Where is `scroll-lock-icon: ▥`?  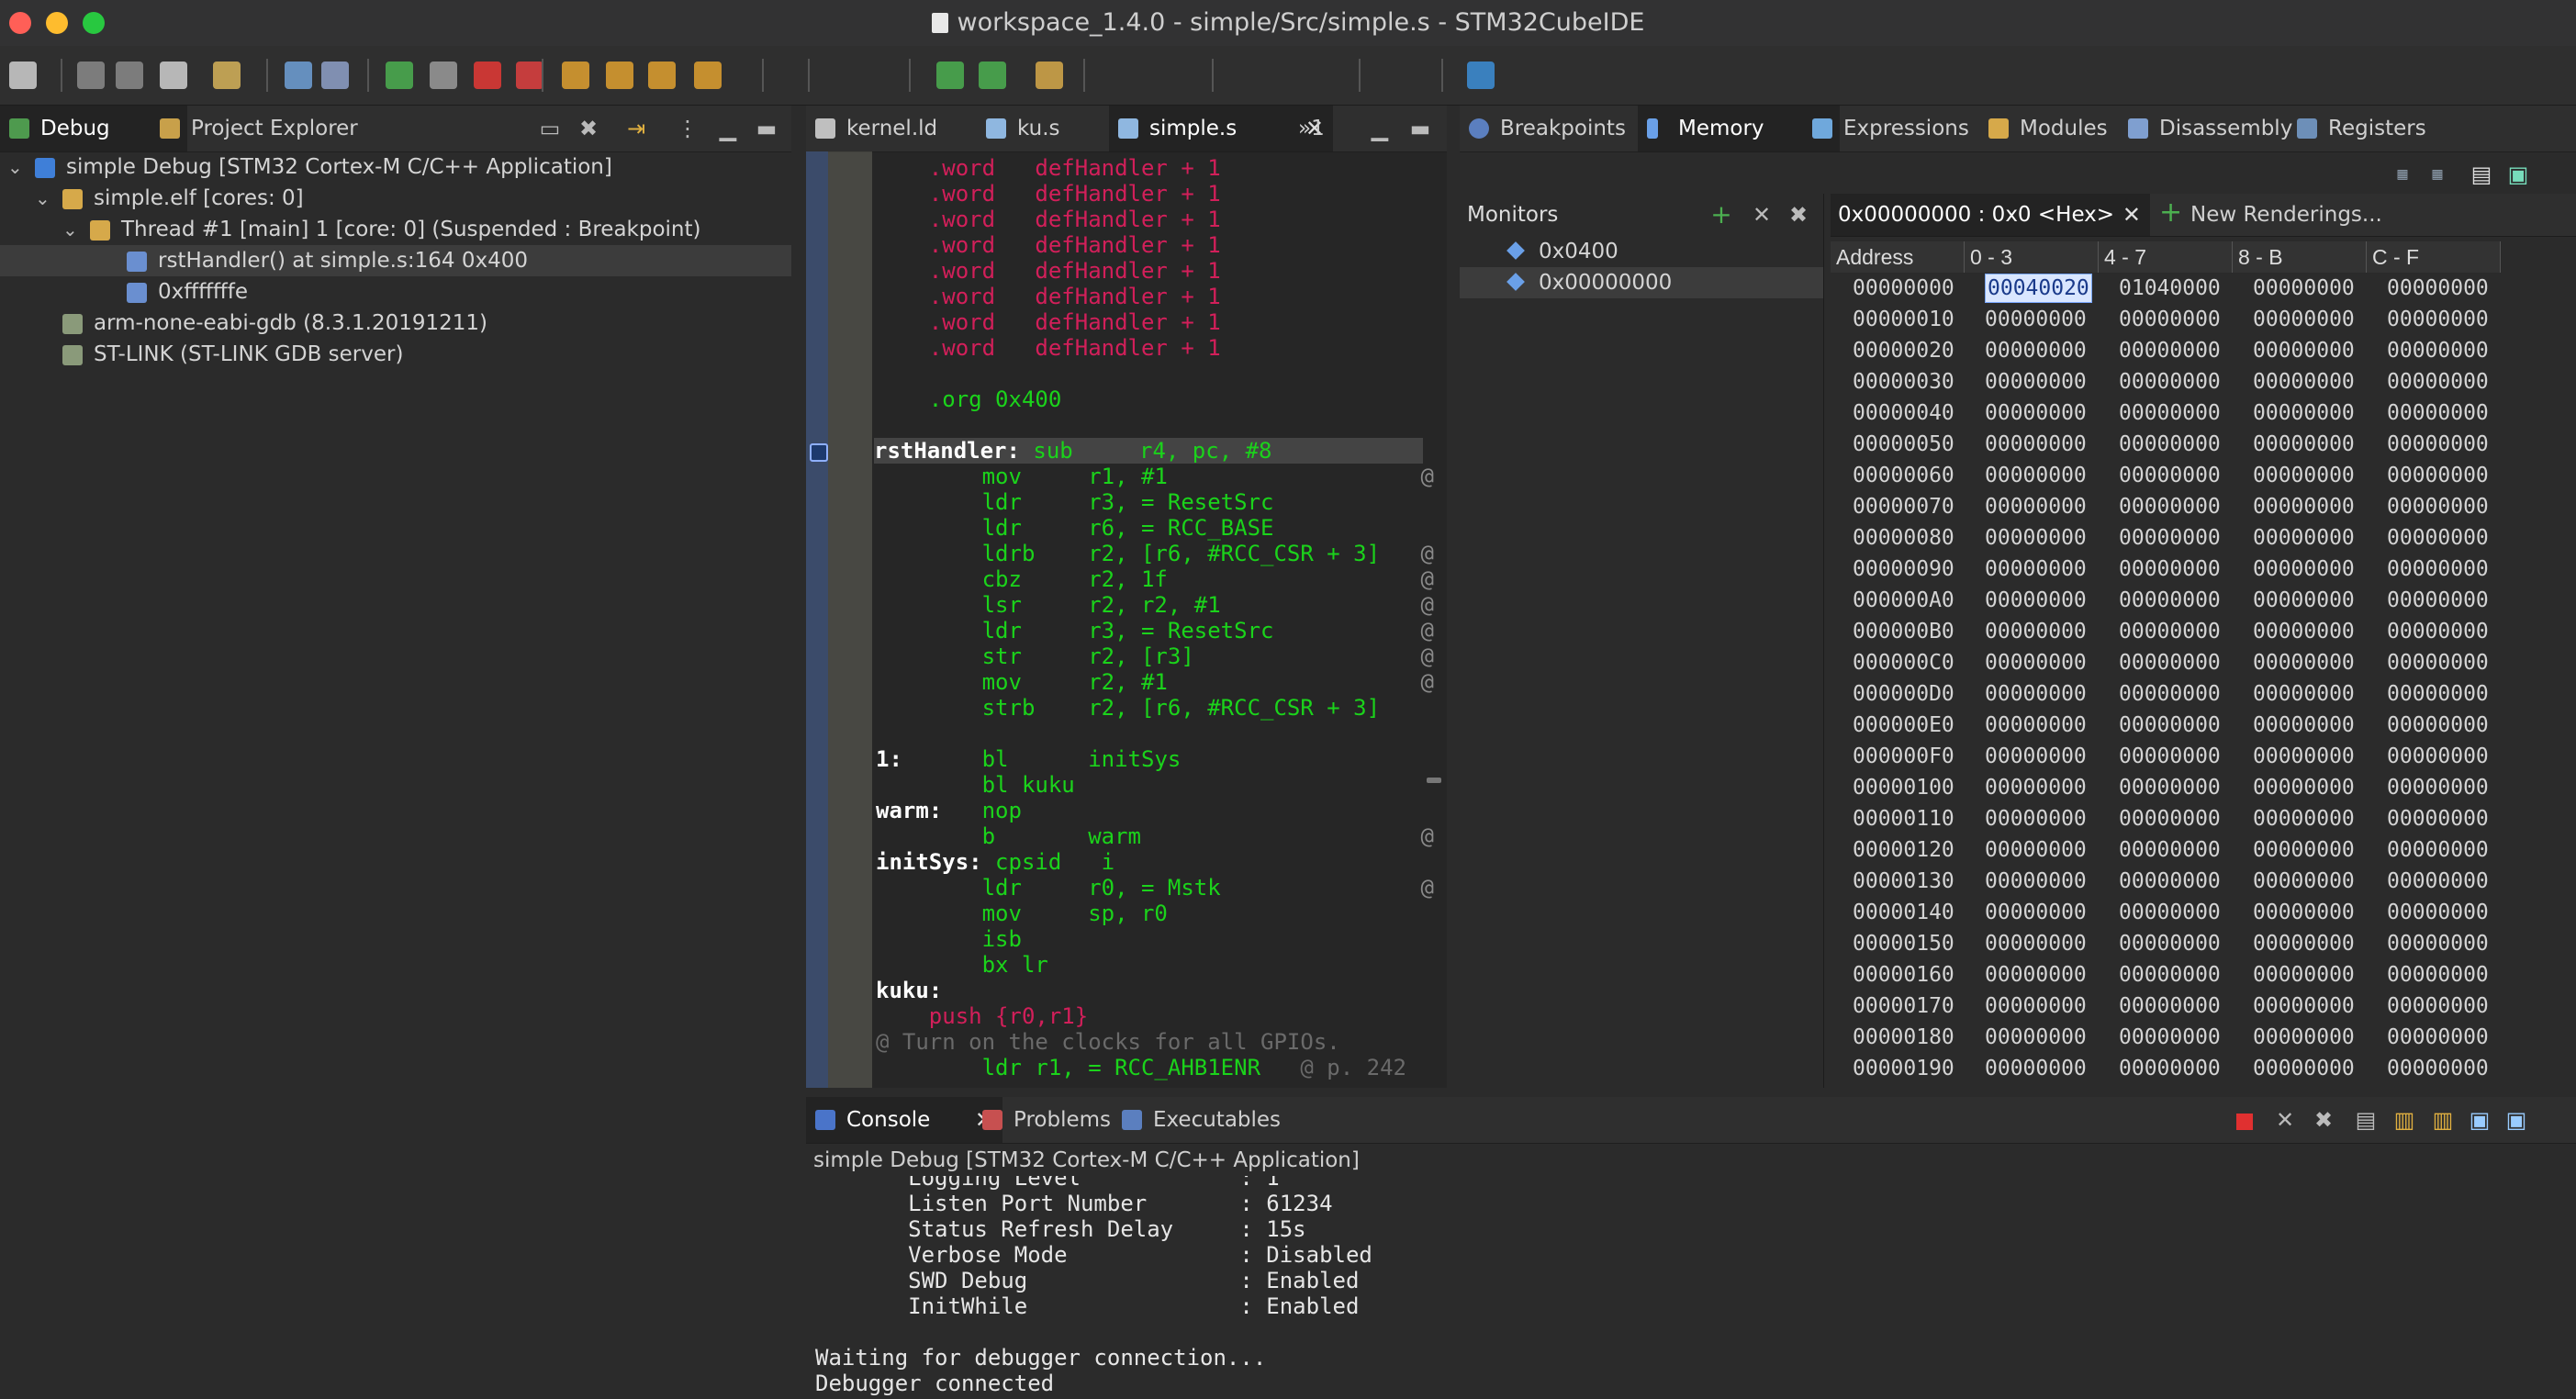
scroll-lock-icon: ▥ is located at coordinates (2404, 1120).